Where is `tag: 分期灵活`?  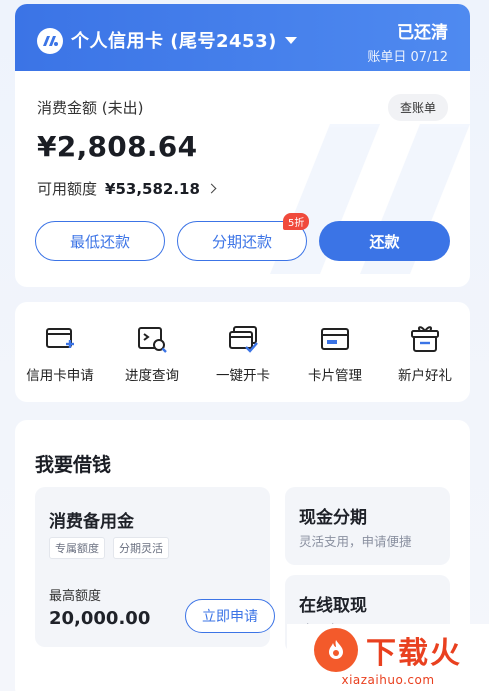 tag: 分期灵活 is located at coordinates (141, 548).